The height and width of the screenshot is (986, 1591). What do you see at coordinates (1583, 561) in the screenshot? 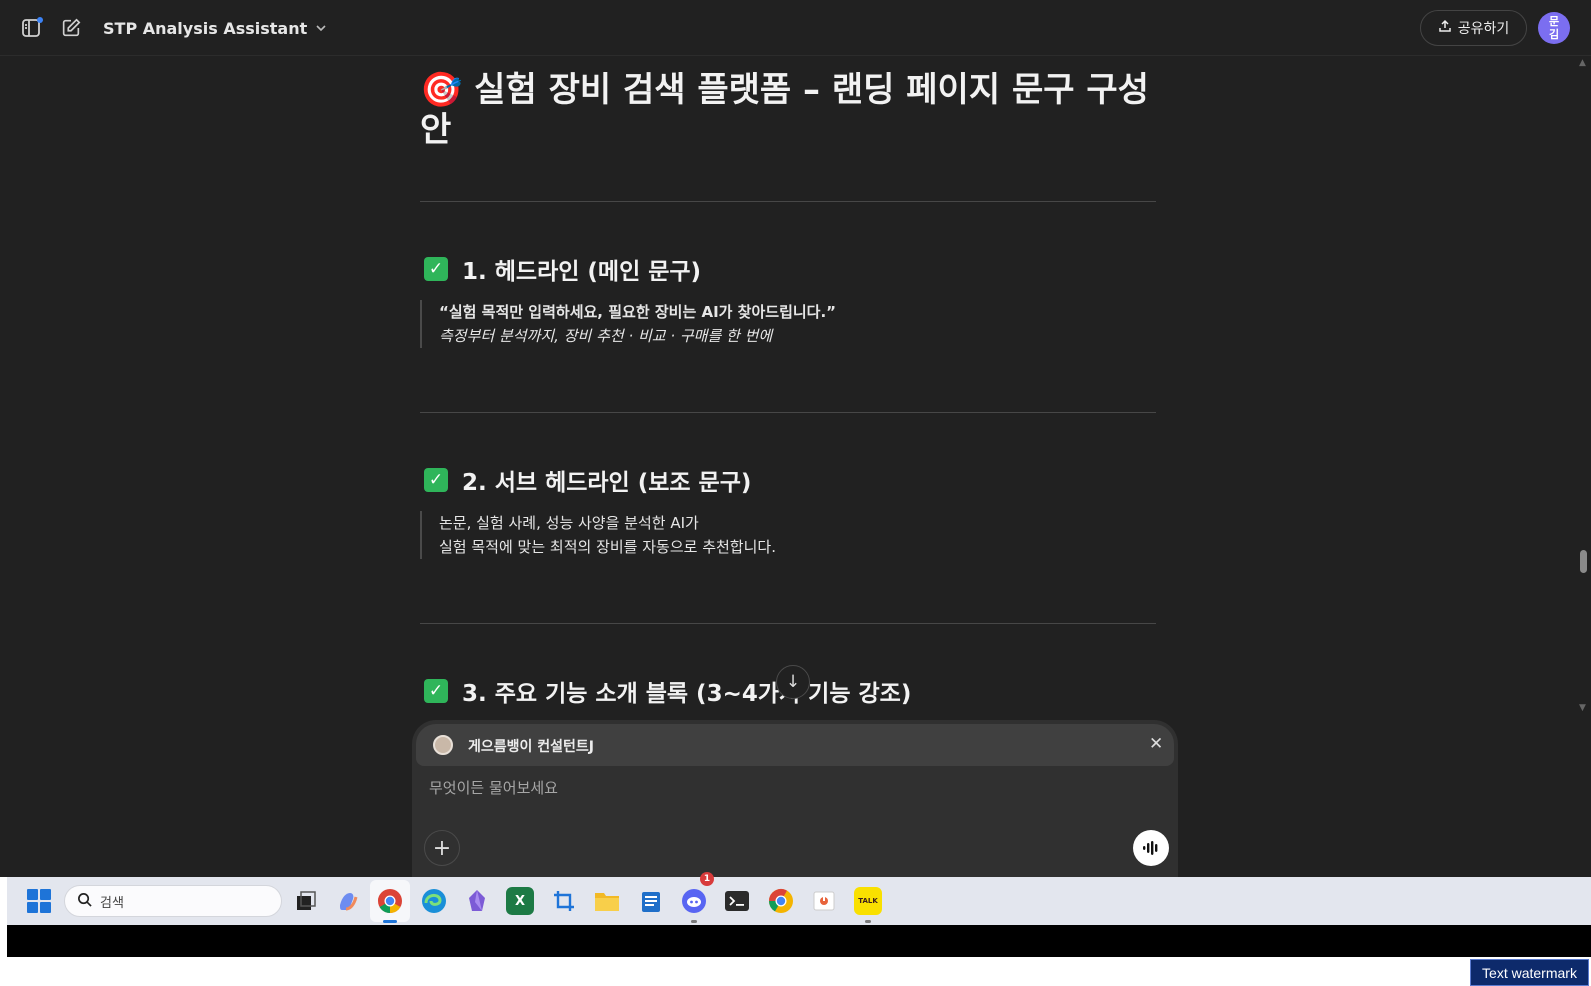
I see `scrollbar-thumb` at bounding box center [1583, 561].